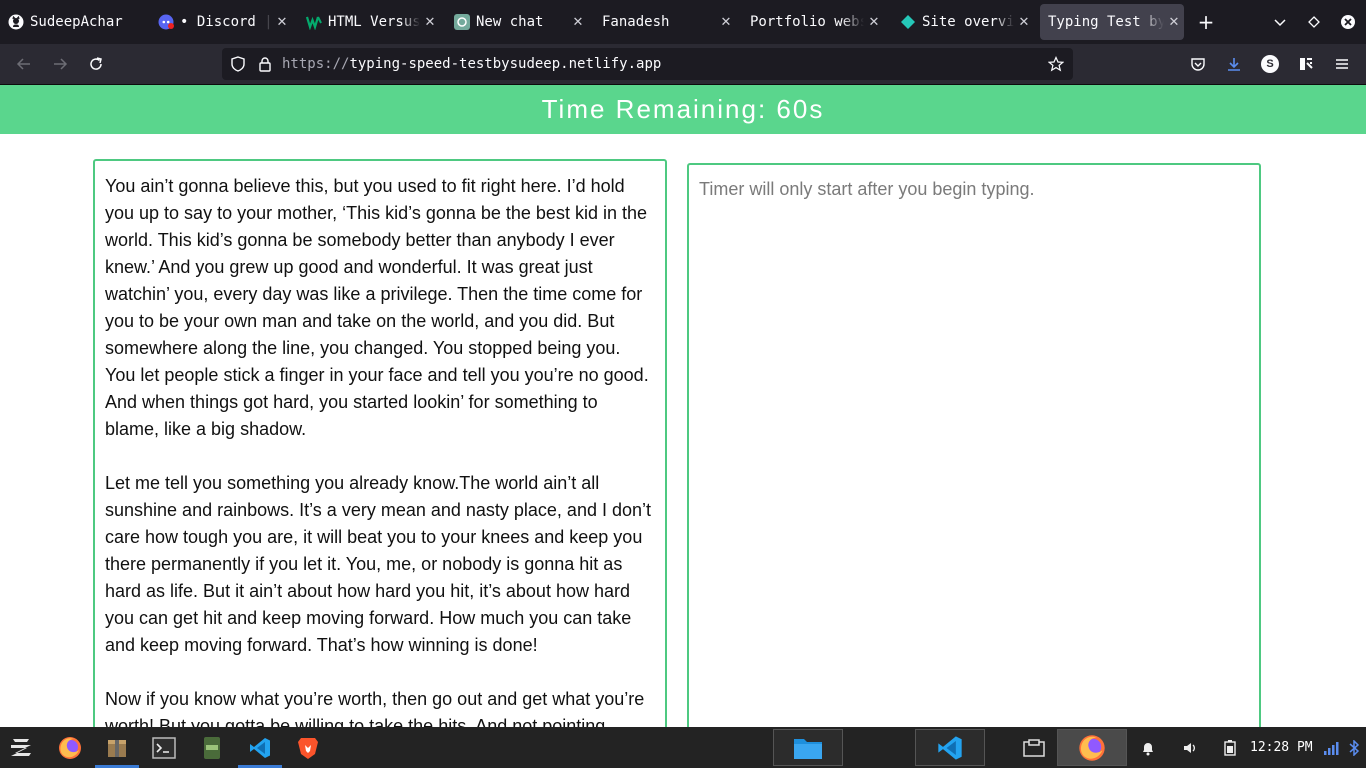 The width and height of the screenshot is (1366, 768). I want to click on window-vscode, so click(950, 747).